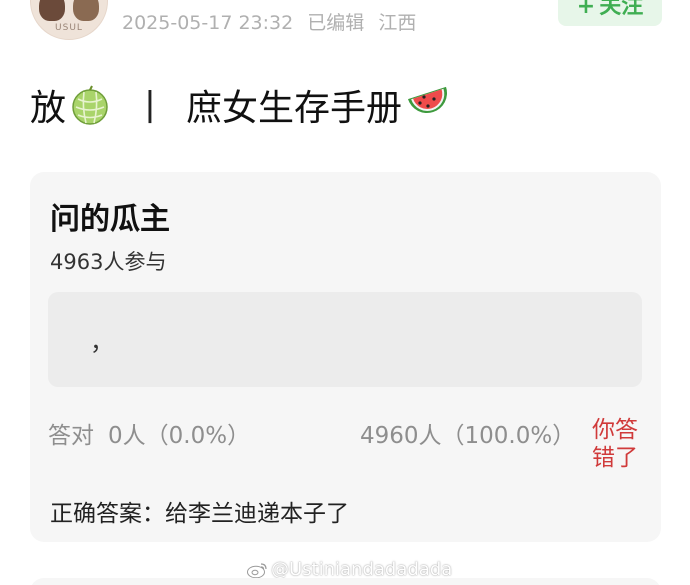 This screenshot has width=690, height=585. What do you see at coordinates (428, 99) in the screenshot?
I see `watermelon-icon` at bounding box center [428, 99].